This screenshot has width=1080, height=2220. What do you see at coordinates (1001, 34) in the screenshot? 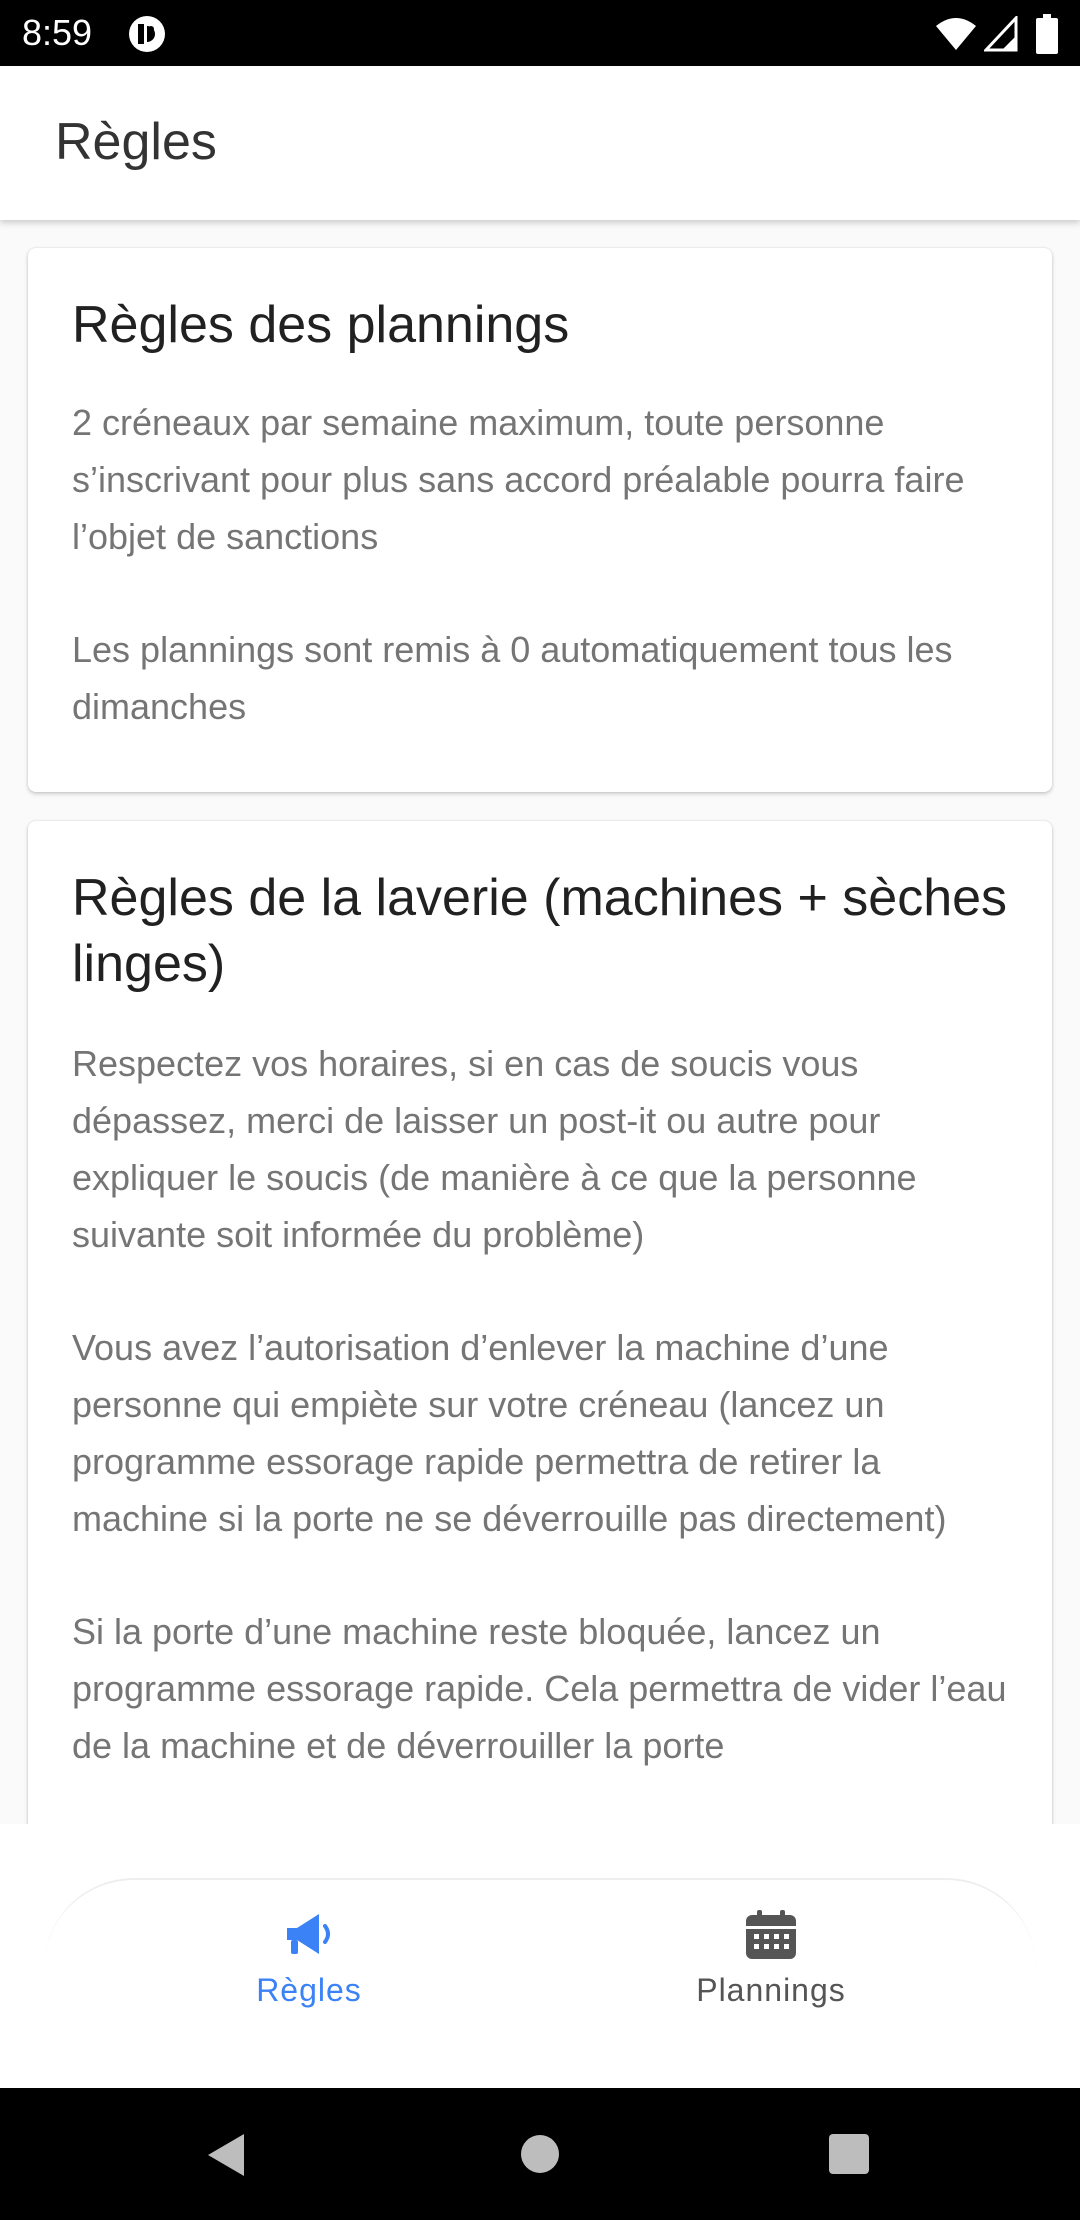
I see `signal-icon` at bounding box center [1001, 34].